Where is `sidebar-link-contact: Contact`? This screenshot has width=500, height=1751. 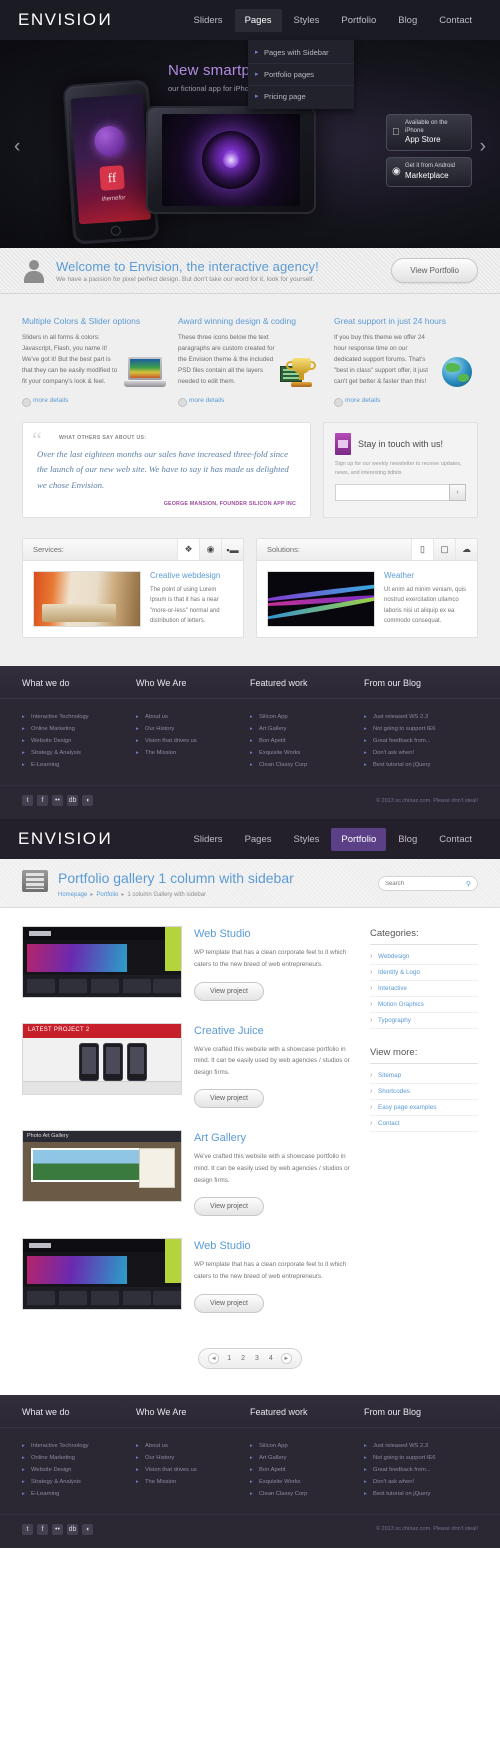 sidebar-link-contact: Contact is located at coordinates (424, 1124).